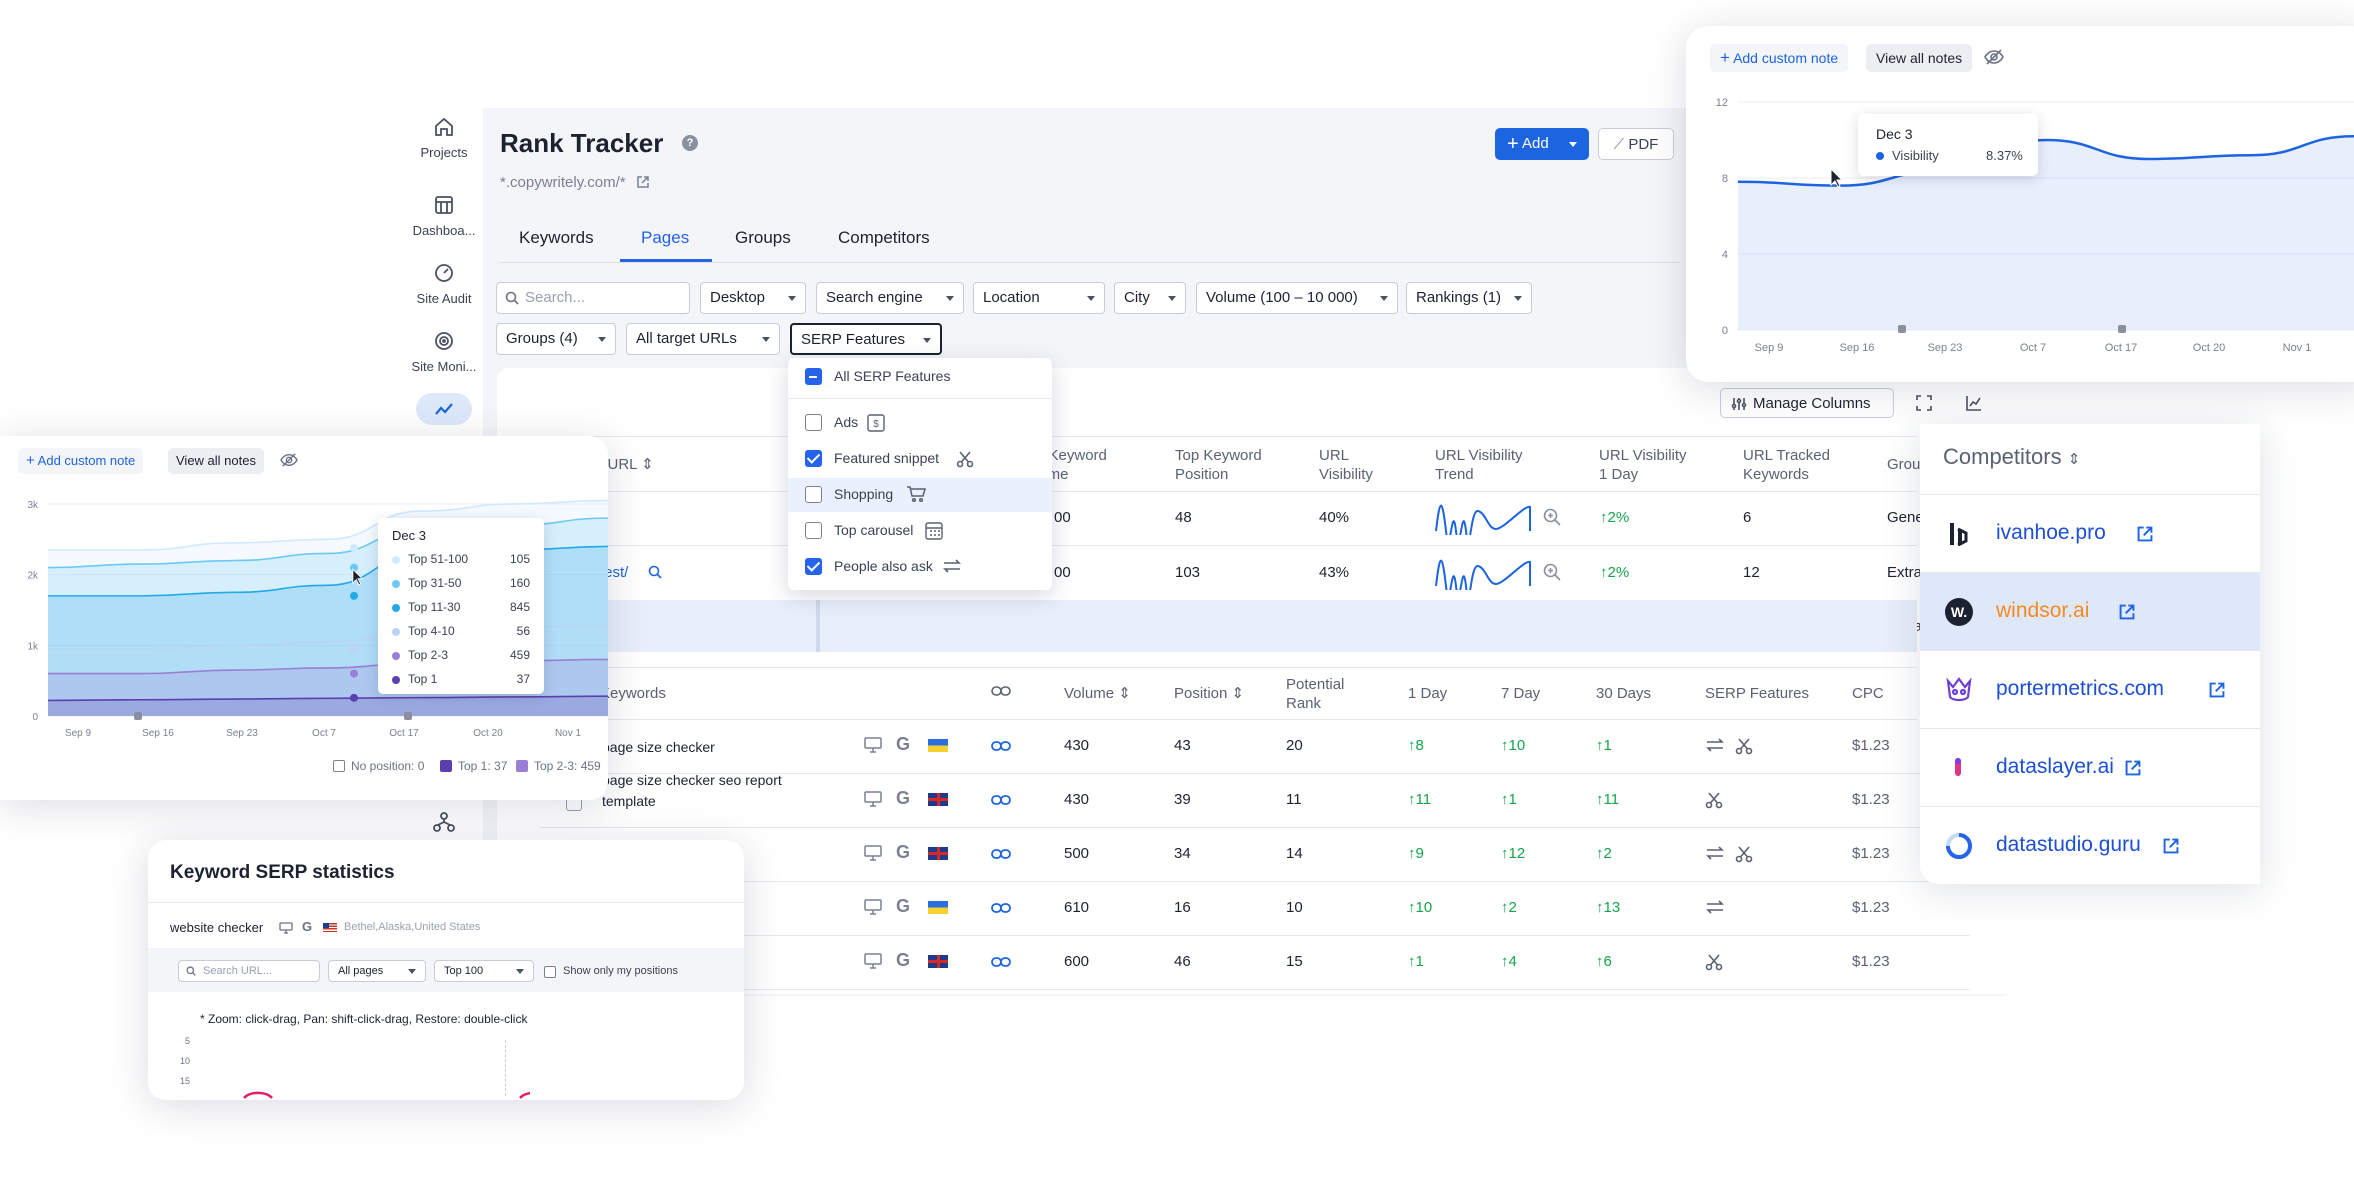  Describe the element at coordinates (703, 339) in the screenshot. I see `target-urls-dropdown: All target URLs` at that location.